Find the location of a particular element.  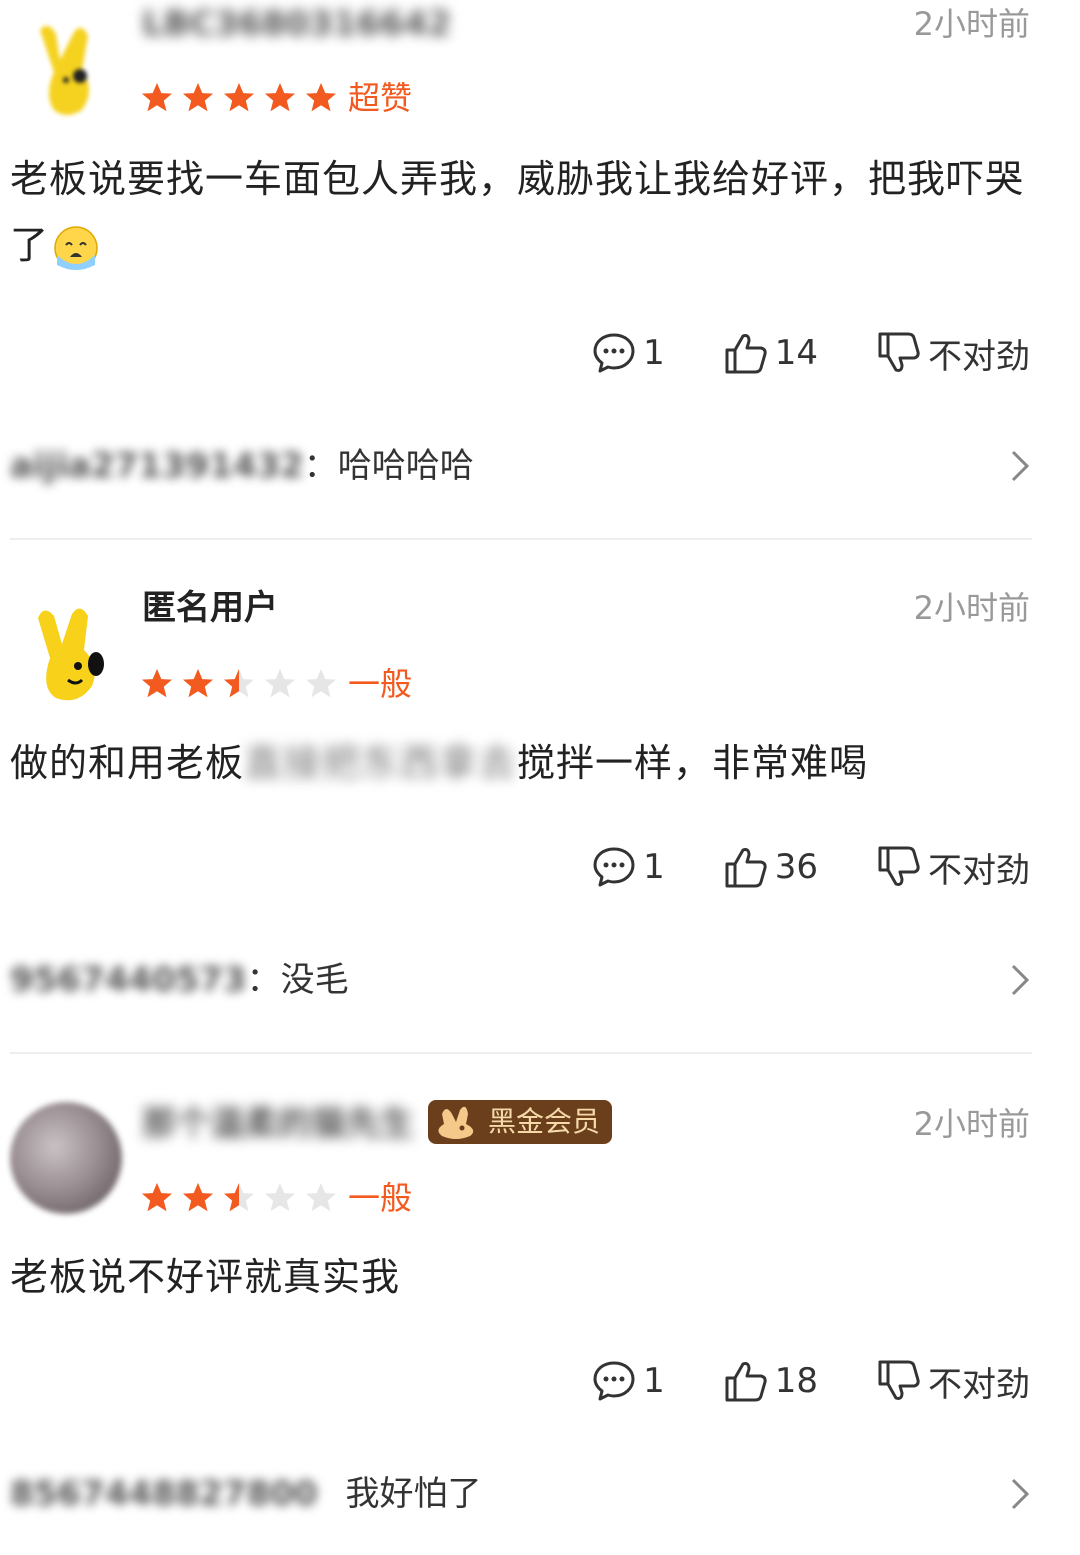

review-actions: 1 18 不对劲 is located at coordinates (781, 1381).